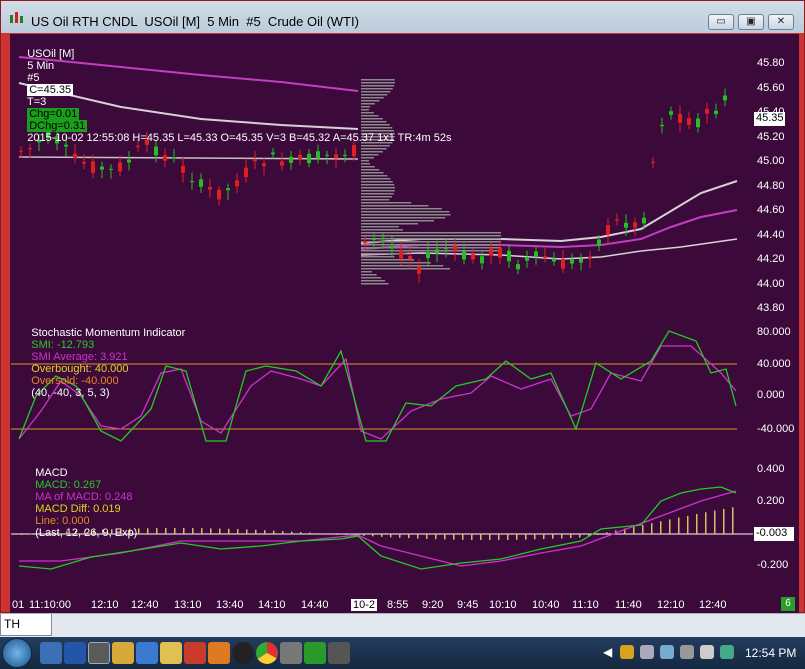 Image resolution: width=805 pixels, height=669 pixels. What do you see at coordinates (398, 605) in the screenshot?
I see `time-tick-label: 8:55` at bounding box center [398, 605].